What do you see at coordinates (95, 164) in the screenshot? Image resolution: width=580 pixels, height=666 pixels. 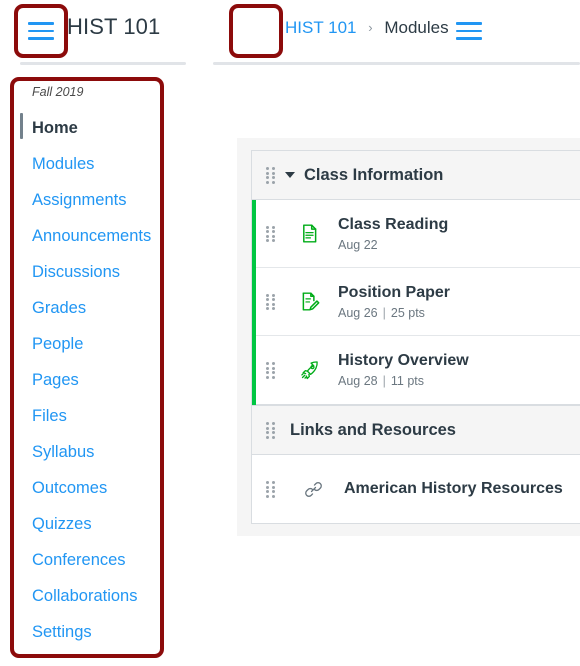 I see `sidebar-item-modules: Modules` at bounding box center [95, 164].